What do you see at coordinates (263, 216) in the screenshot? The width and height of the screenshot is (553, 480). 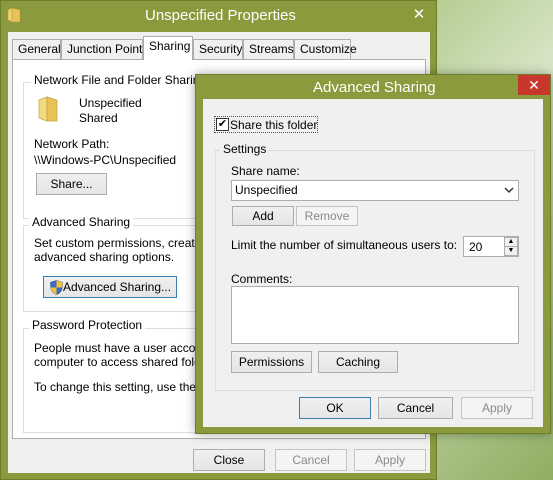 I see `add-button: Add` at bounding box center [263, 216].